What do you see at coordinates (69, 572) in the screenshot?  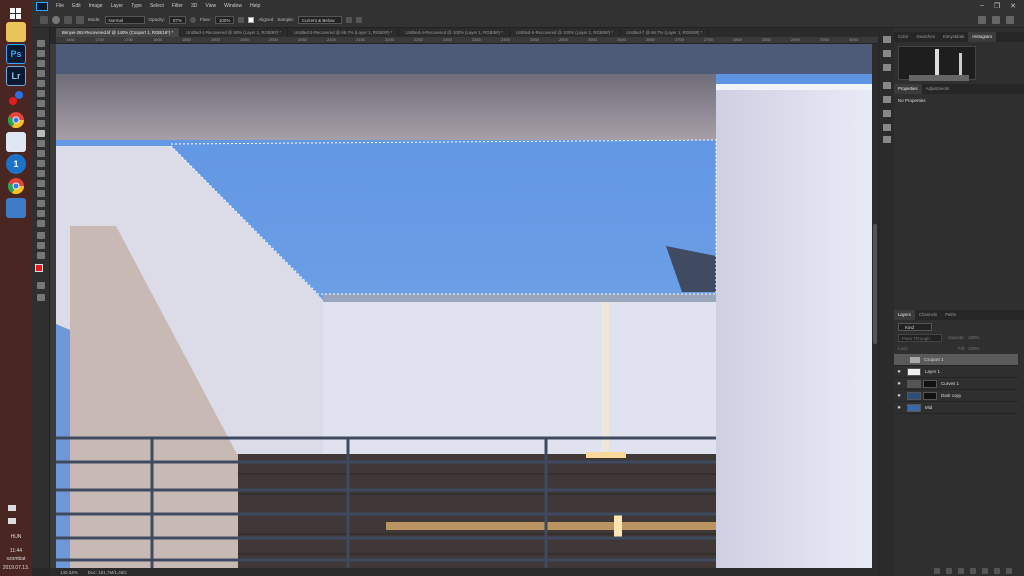 I see `zoom-level: 140.34%` at bounding box center [69, 572].